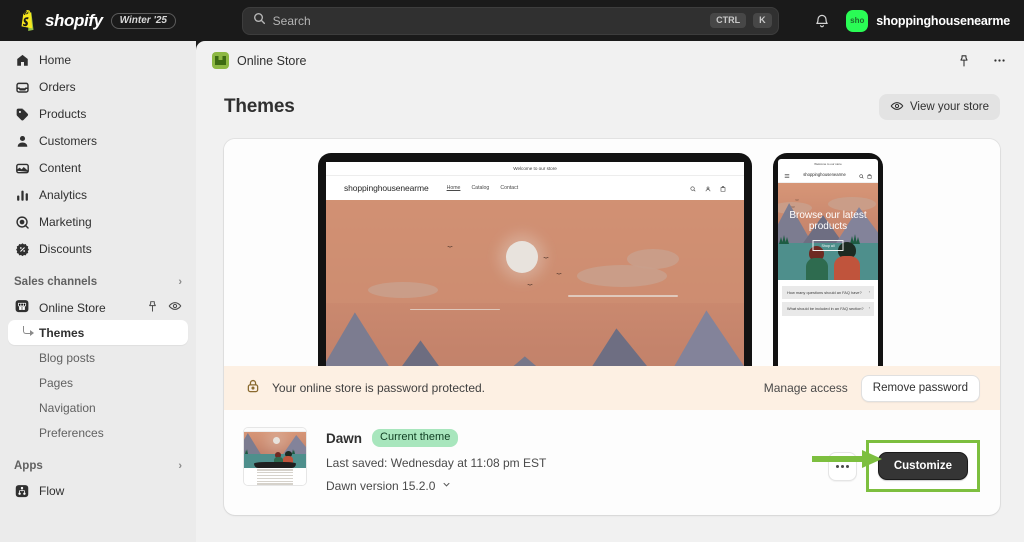 This screenshot has height=542, width=1024. Describe the element at coordinates (817, 263) in the screenshot. I see `hero-person-left` at that location.